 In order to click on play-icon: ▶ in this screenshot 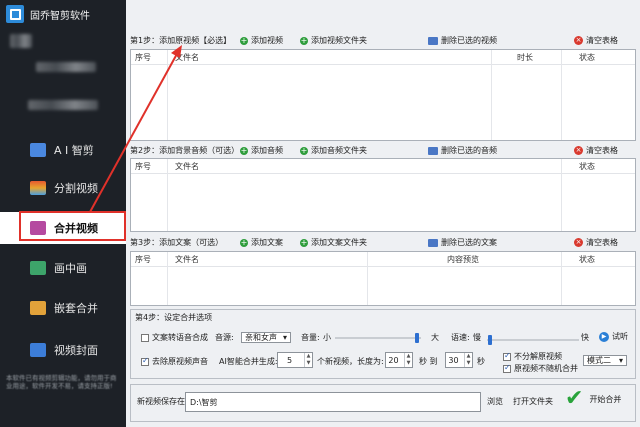, I will do `click(604, 336)`.